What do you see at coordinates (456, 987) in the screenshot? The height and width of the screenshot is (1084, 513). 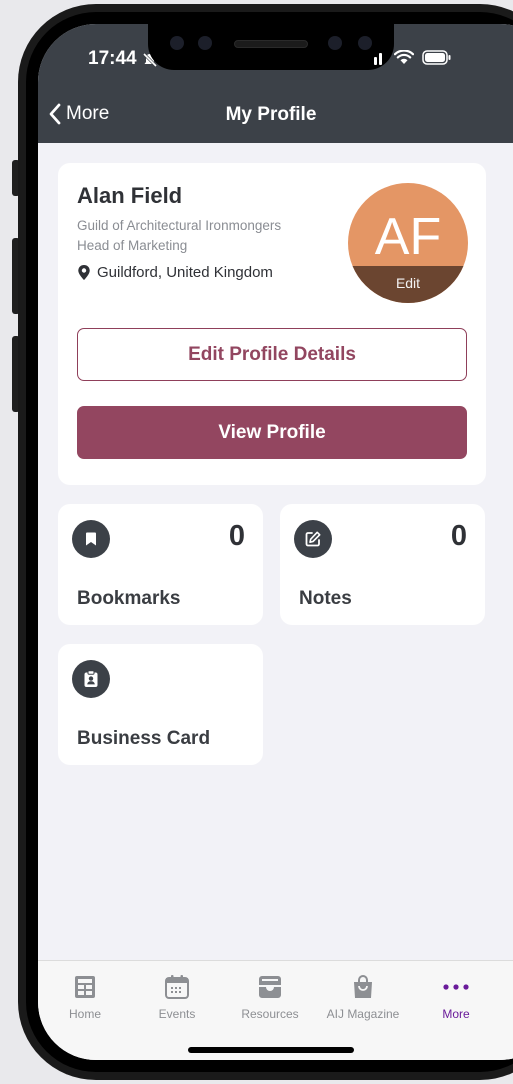 I see `more-dots-icon` at bounding box center [456, 987].